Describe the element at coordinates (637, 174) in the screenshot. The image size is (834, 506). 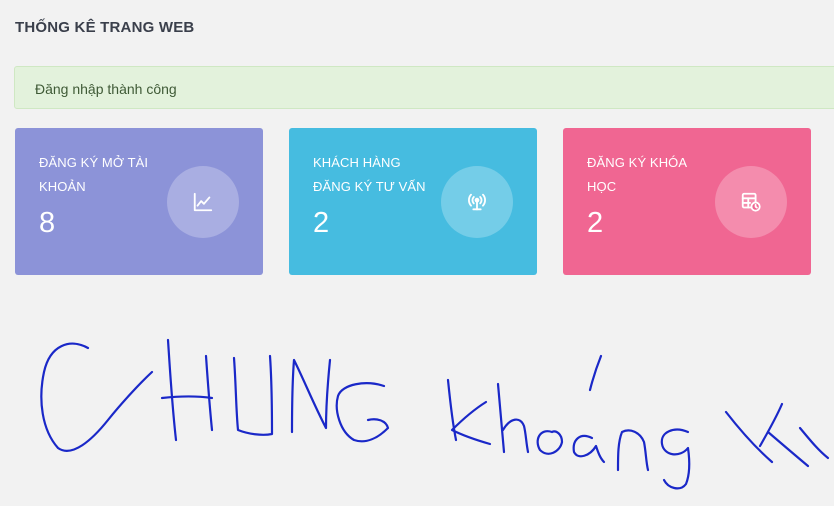
I see `stat-card-title: ĐĂNG KÝ KHÓA HỌC` at that location.